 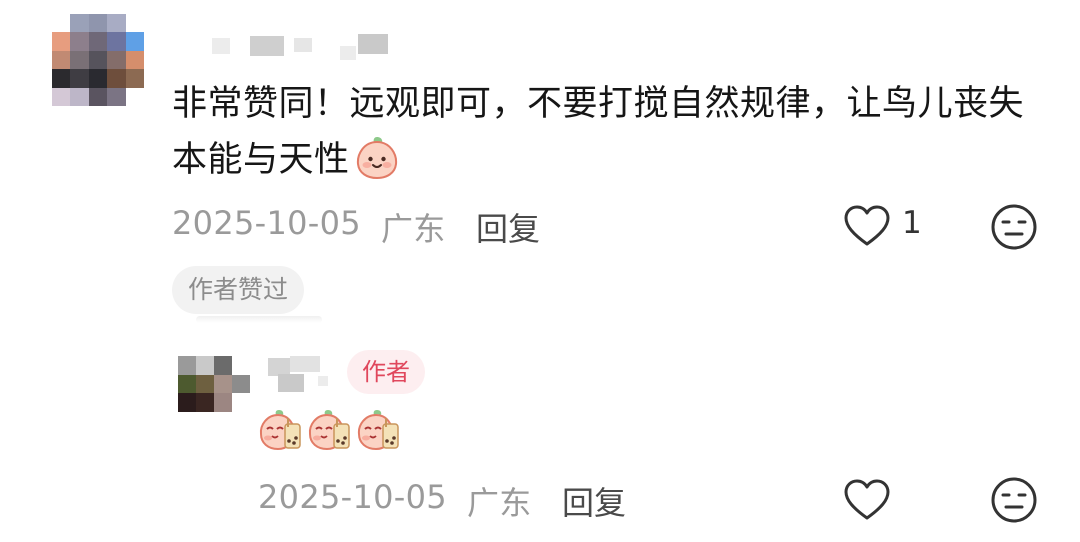 What do you see at coordinates (303, 376) in the screenshot?
I see `reply-author-name-blurred` at bounding box center [303, 376].